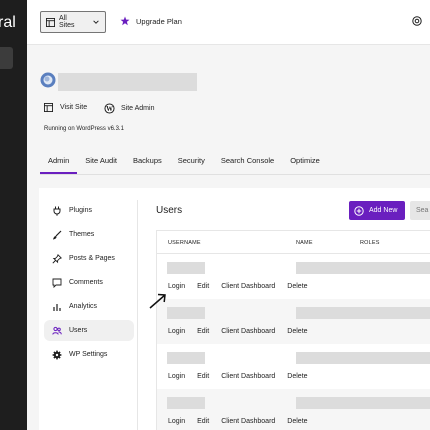 This screenshot has width=430, height=430. I want to click on tab-optimize: Optimize, so click(305, 162).